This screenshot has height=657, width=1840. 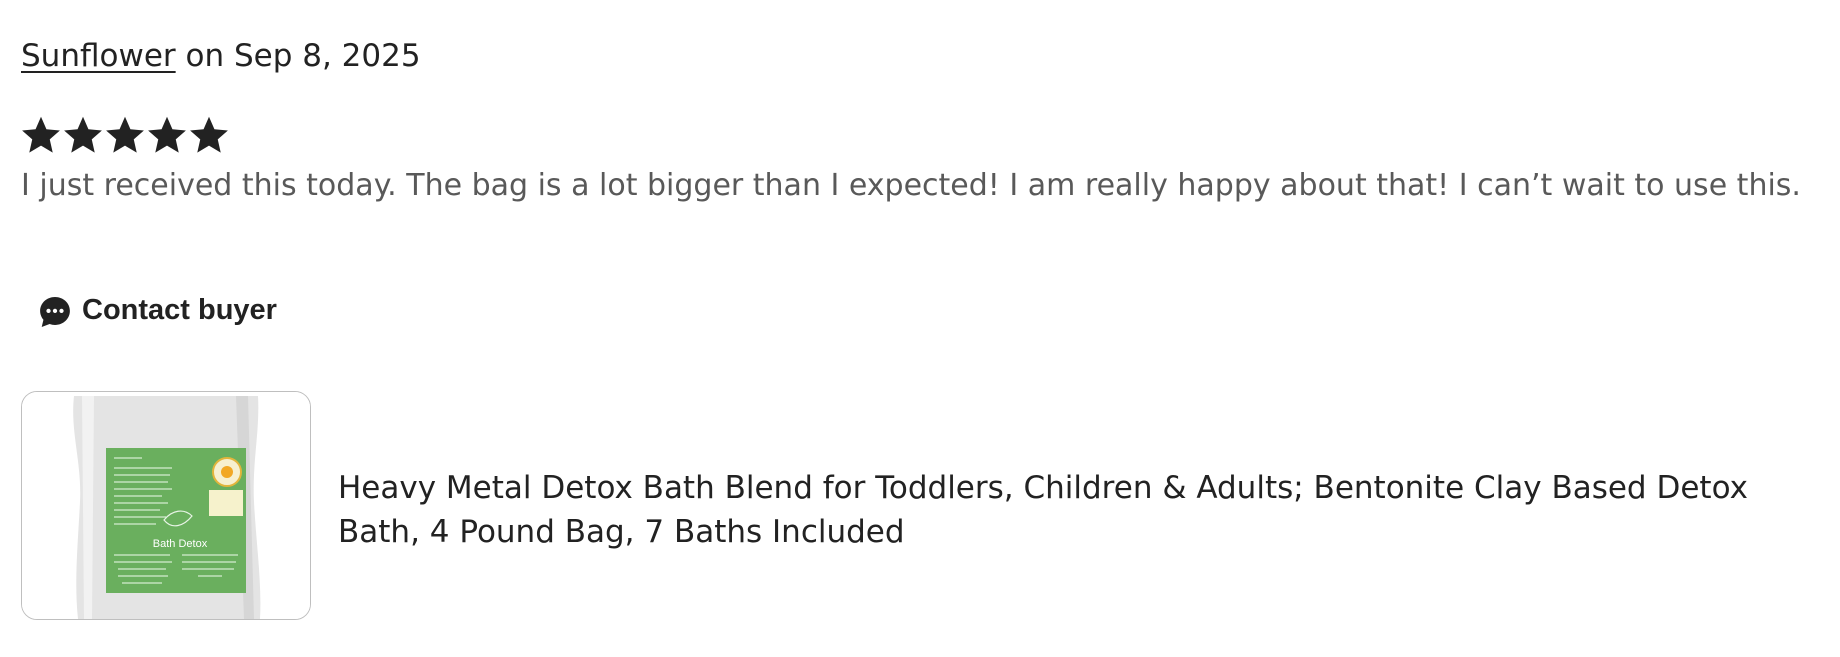 What do you see at coordinates (55, 312) in the screenshot?
I see `chat-bubble-icon` at bounding box center [55, 312].